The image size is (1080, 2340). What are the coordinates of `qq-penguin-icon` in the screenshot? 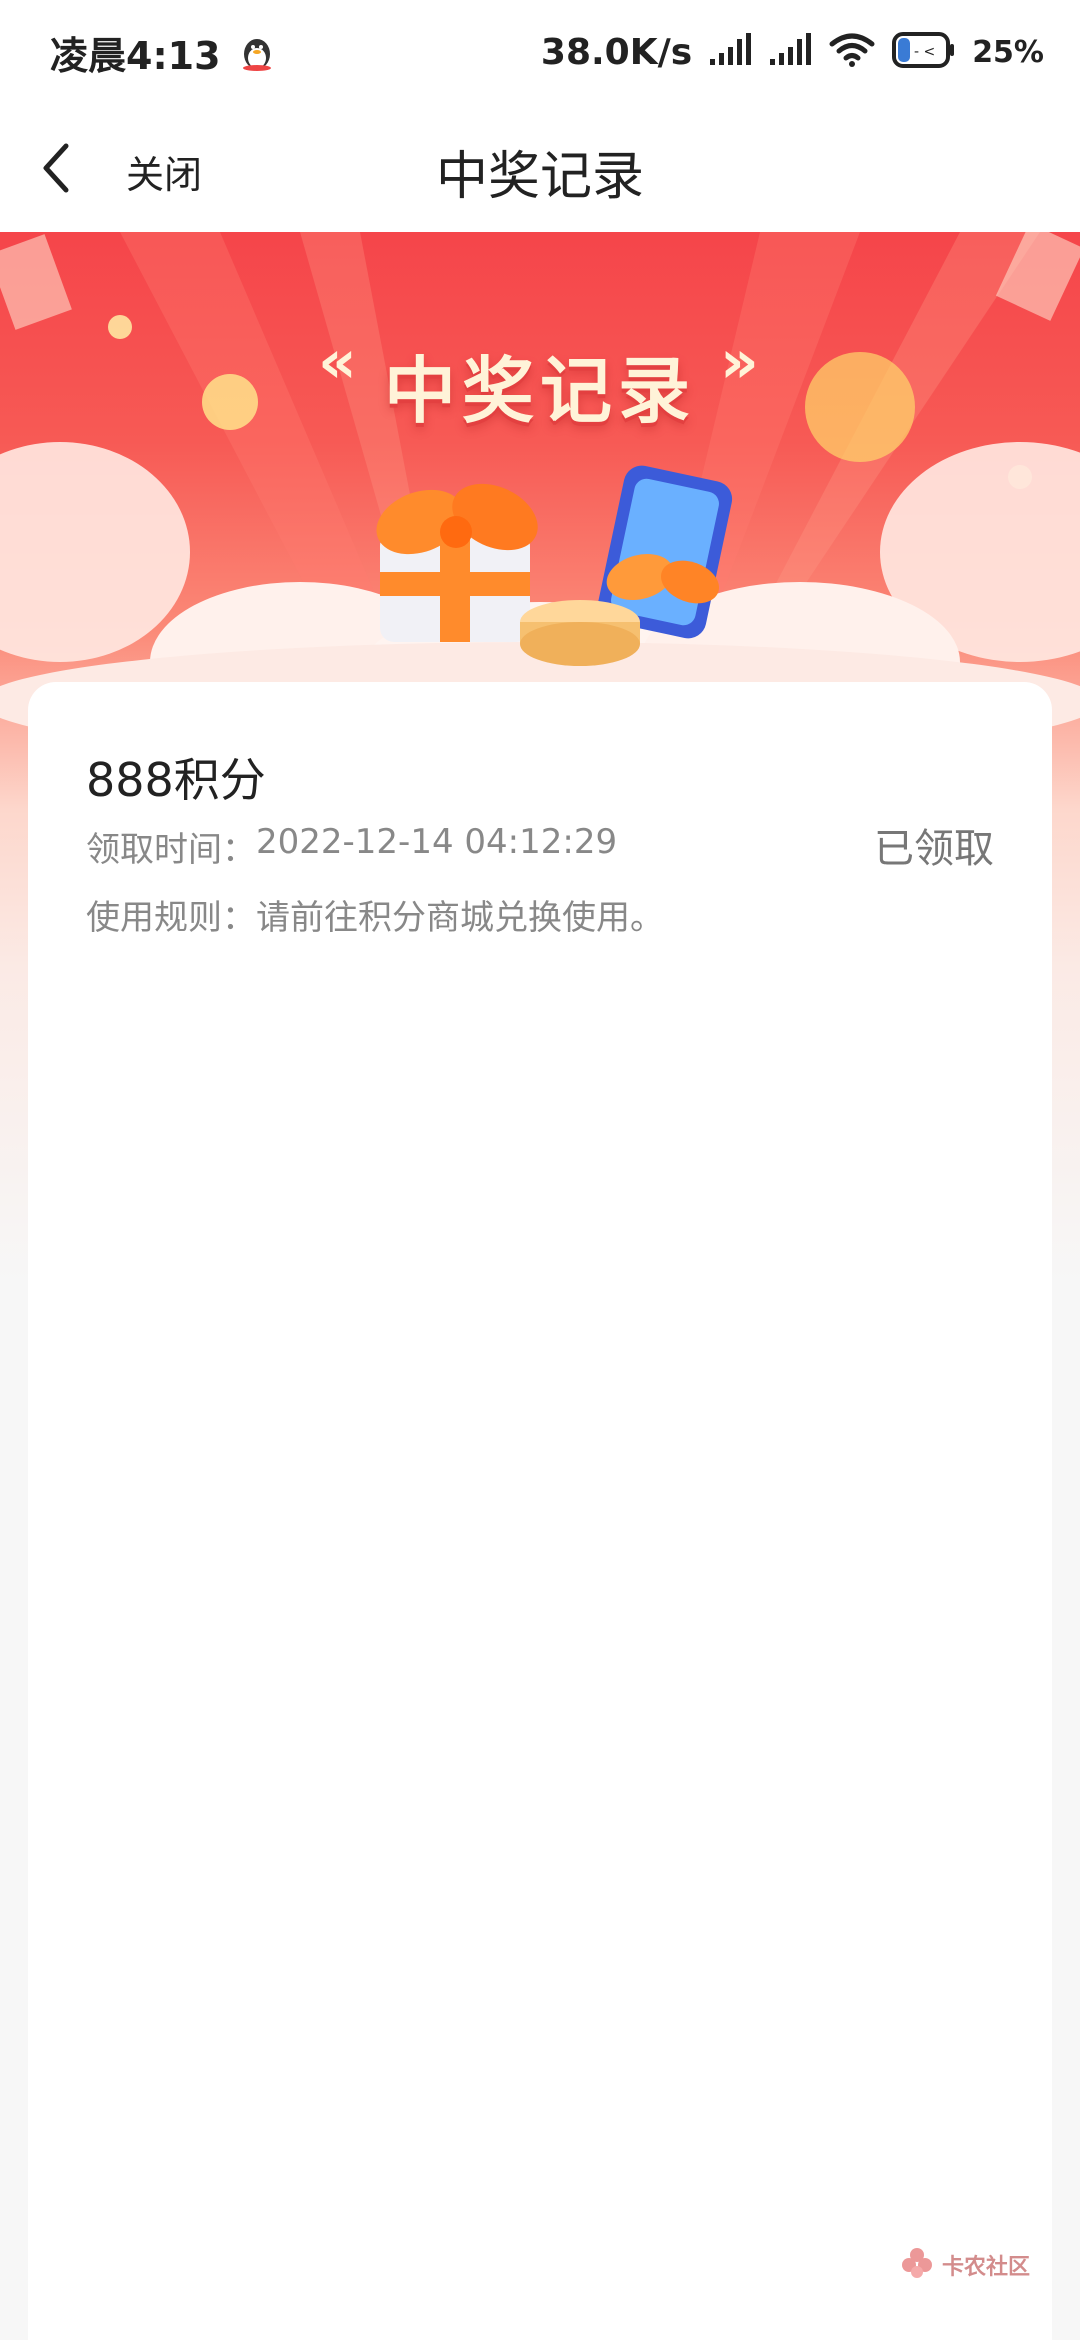 It's located at (257, 52).